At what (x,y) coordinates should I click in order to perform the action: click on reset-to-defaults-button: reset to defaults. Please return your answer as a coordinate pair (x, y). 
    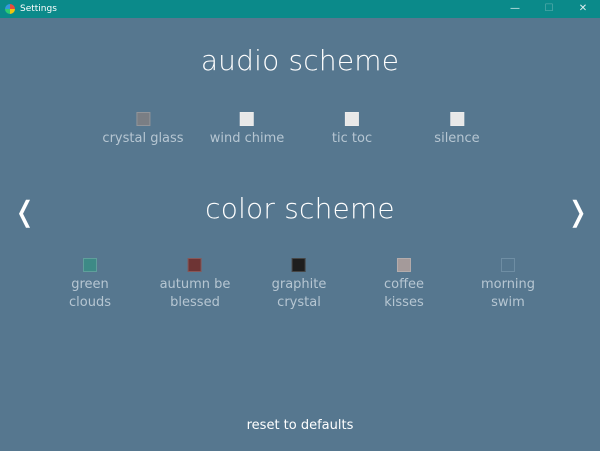
    Looking at the image, I should click on (300, 425).